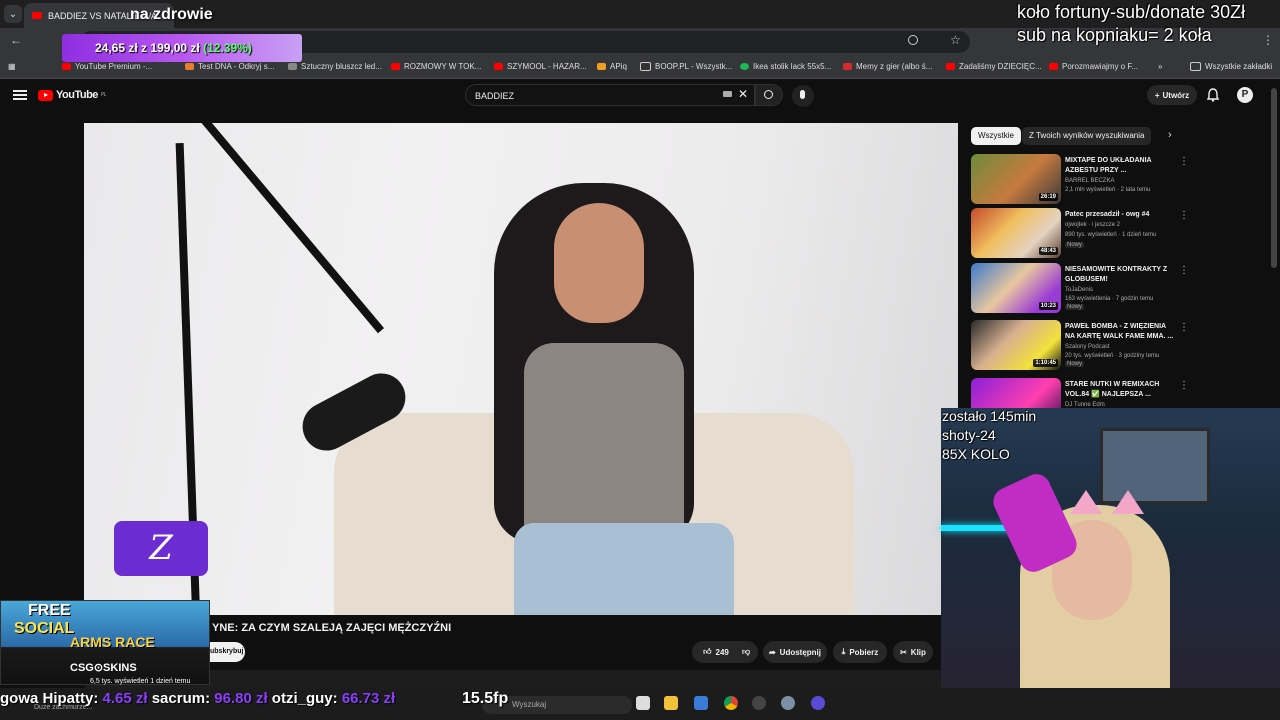 The image size is (1280, 720). What do you see at coordinates (514, 680) in the screenshot?
I see `description-box` at bounding box center [514, 680].